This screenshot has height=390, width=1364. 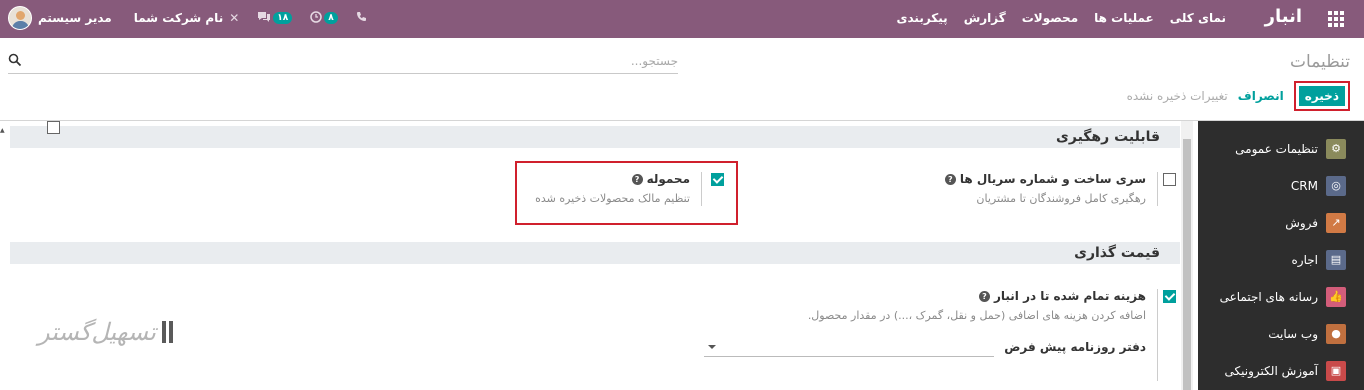 I want to click on sidebar-item-general-settings: ⚙ تنظیمات عمومی, so click(x=1281, y=148).